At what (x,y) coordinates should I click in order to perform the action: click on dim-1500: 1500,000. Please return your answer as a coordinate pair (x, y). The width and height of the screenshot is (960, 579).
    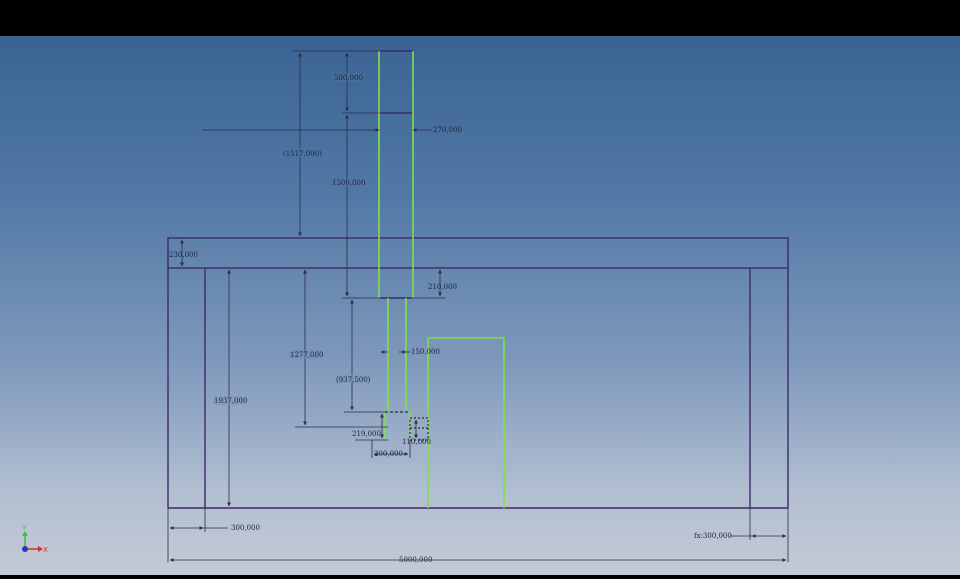
    Looking at the image, I should click on (348, 183).